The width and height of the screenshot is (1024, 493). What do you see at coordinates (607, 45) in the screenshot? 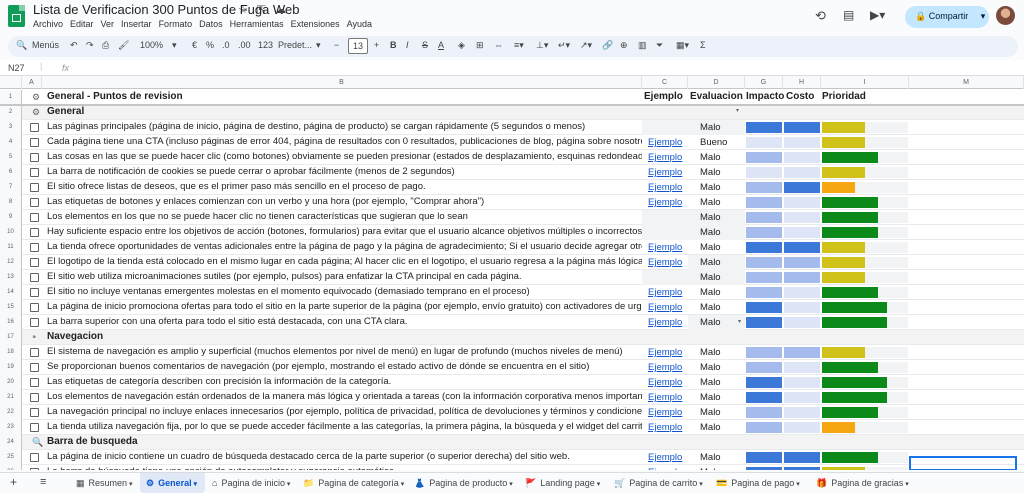
I see `link-icon: 🔗` at bounding box center [607, 45].